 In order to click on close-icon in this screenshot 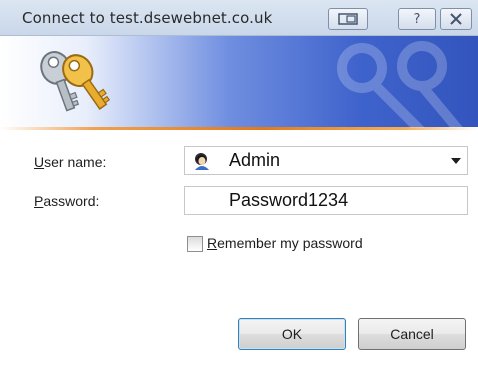, I will do `click(456, 19)`.